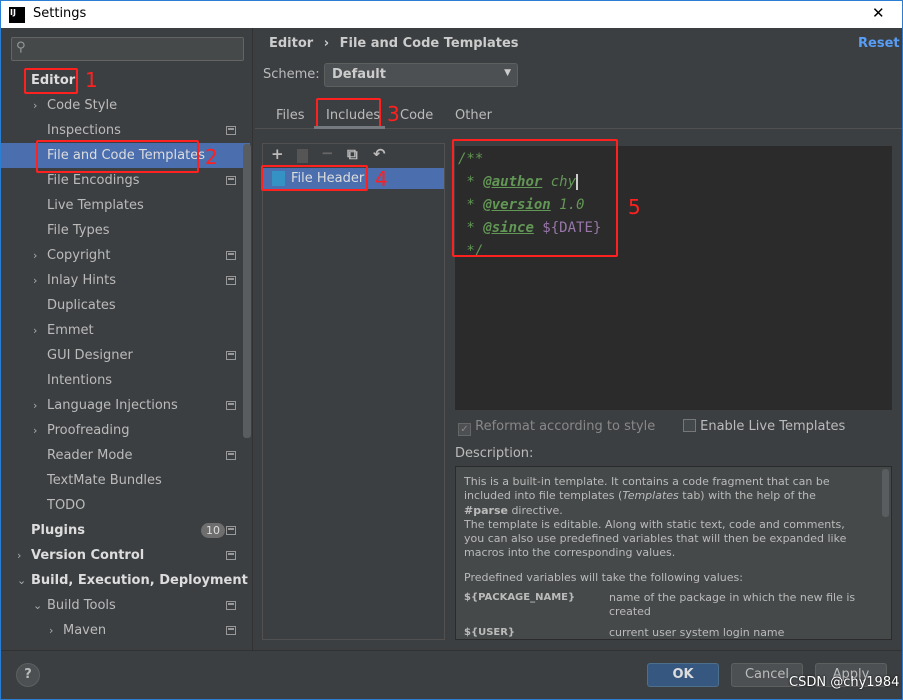  I want to click on ok-button: OK, so click(683, 675).